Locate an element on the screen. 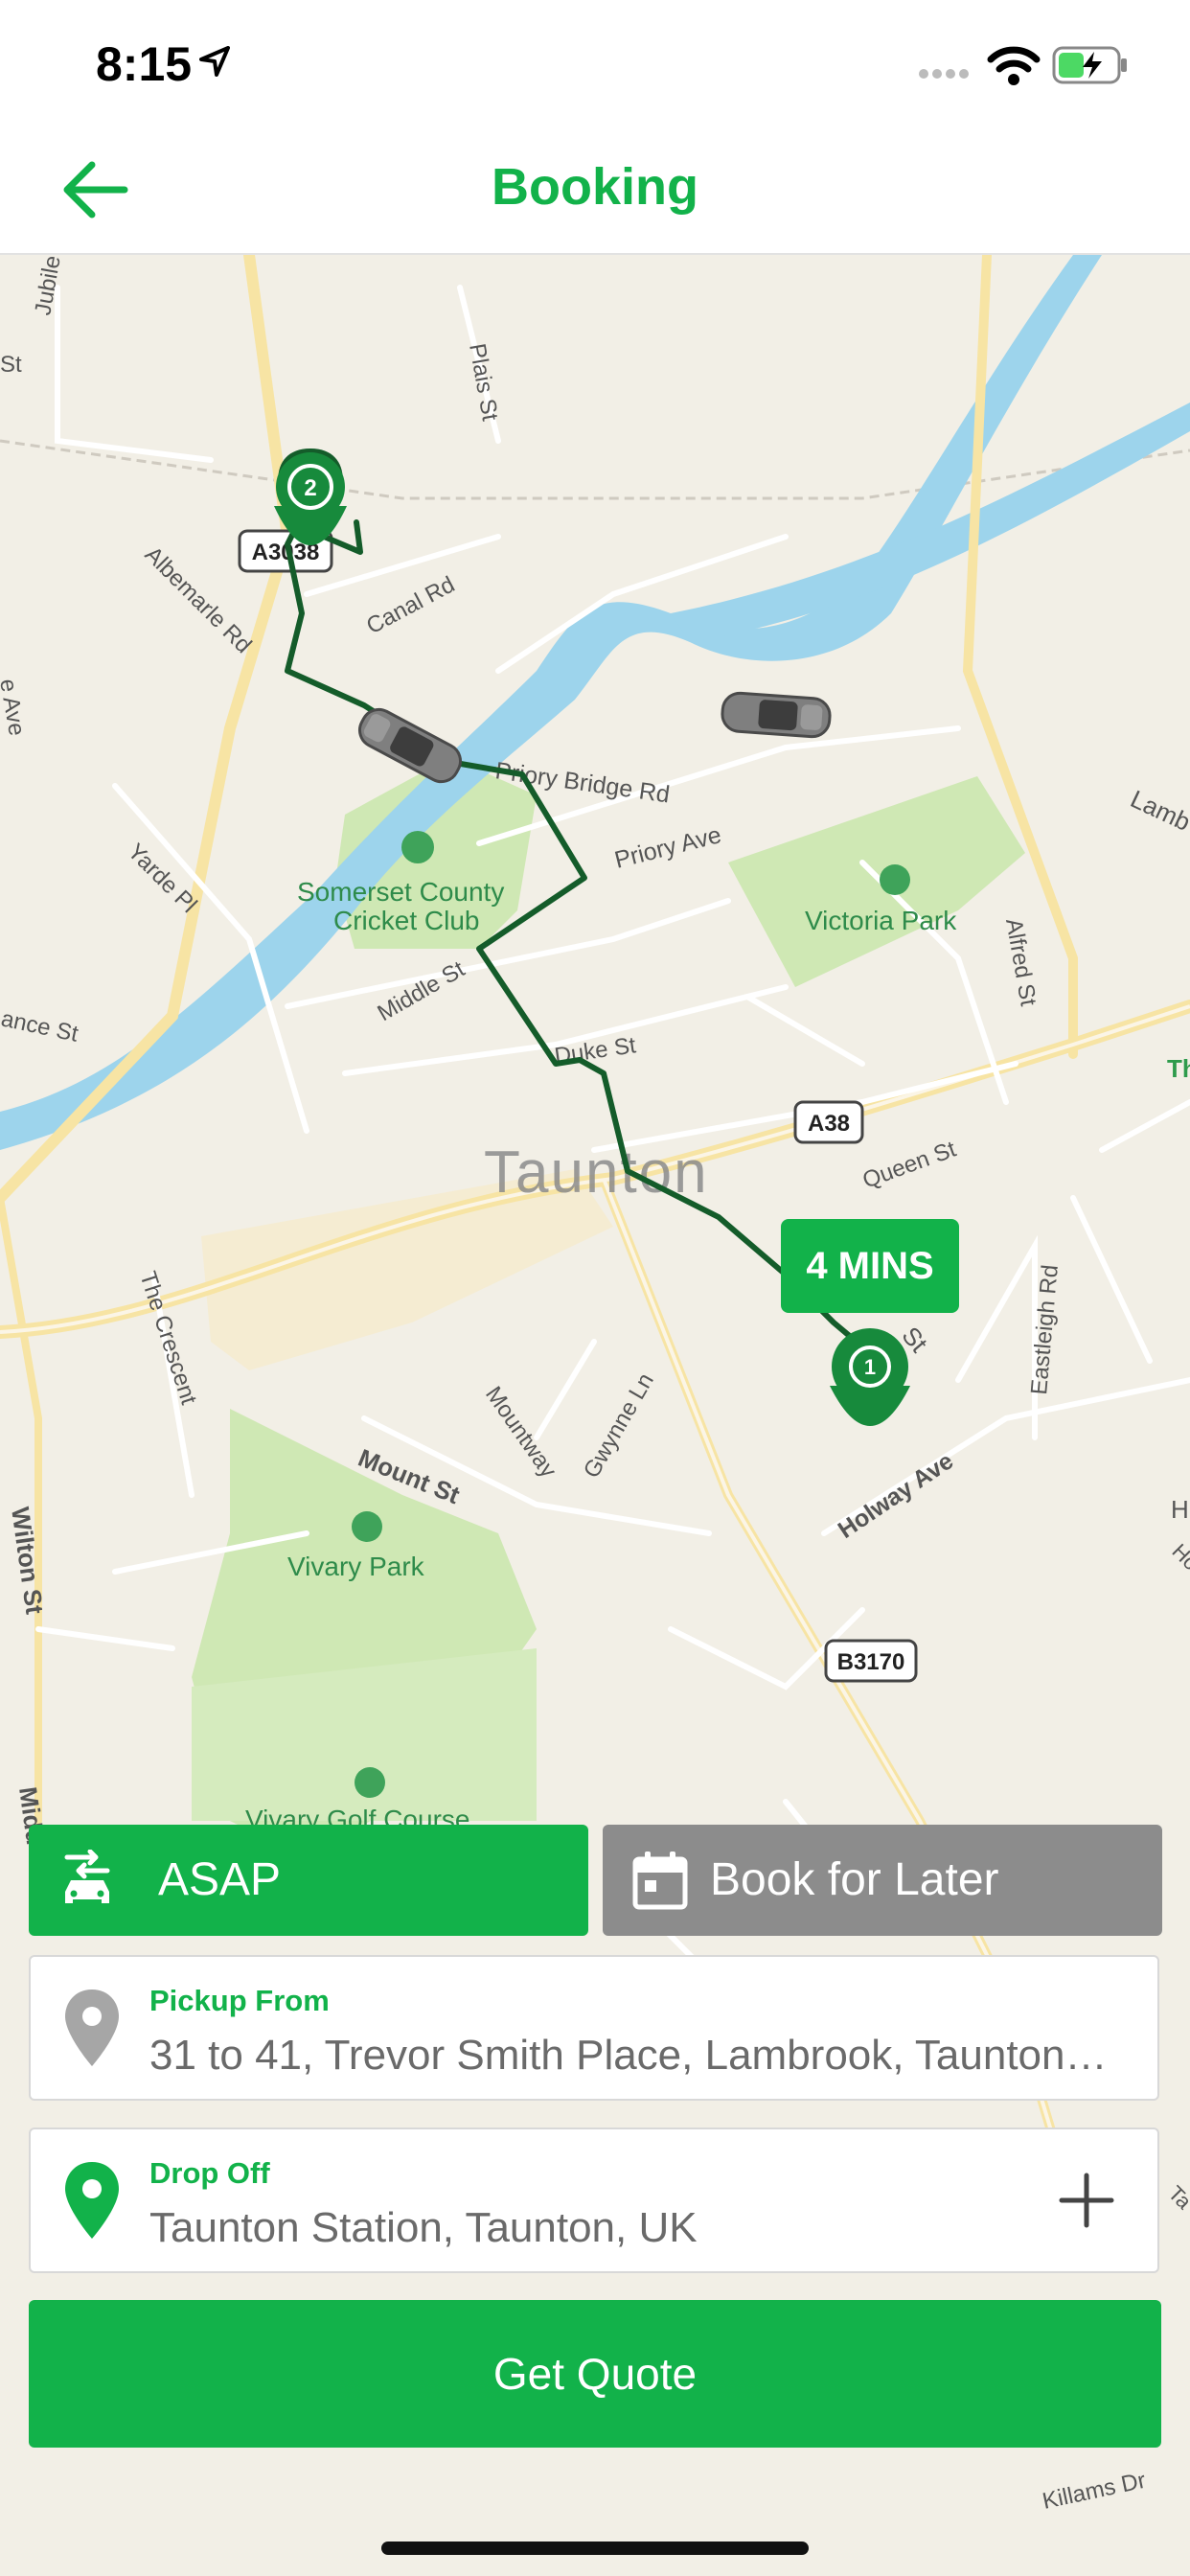  svg-text: 1 is located at coordinates (870, 1367).